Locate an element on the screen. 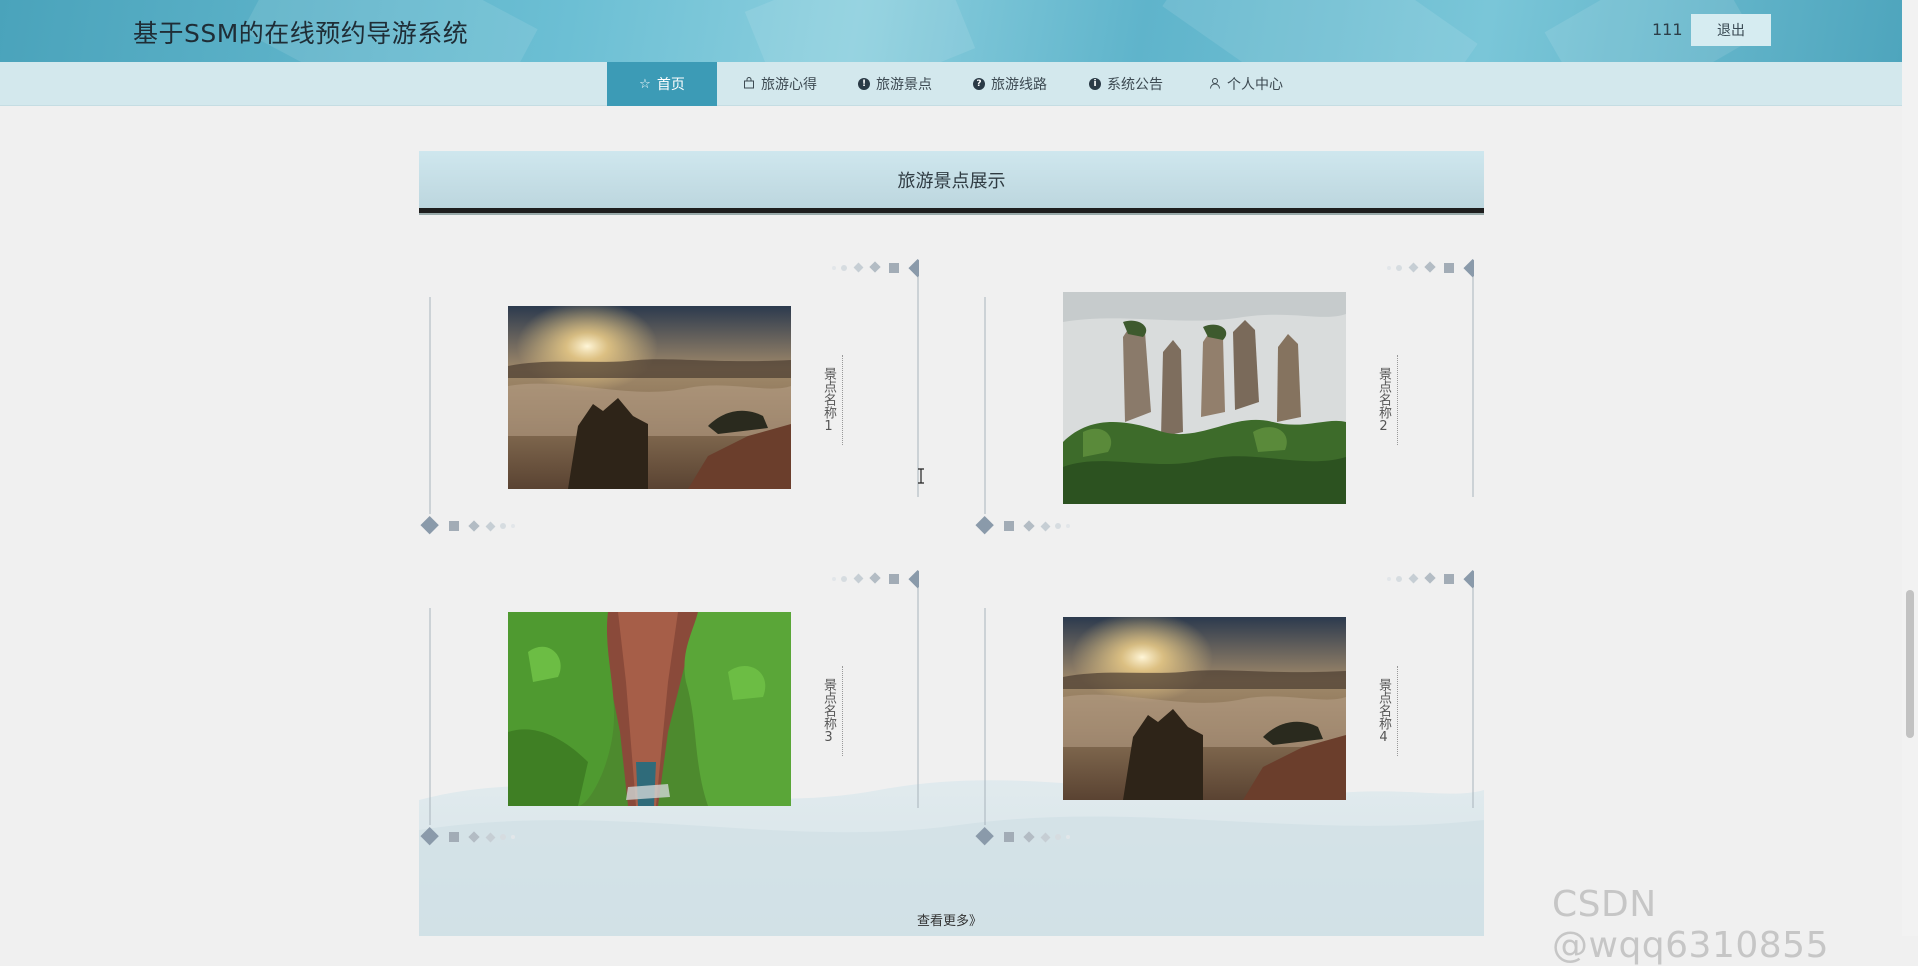  nav-item-label: 个人中心 is located at coordinates (1255, 85).